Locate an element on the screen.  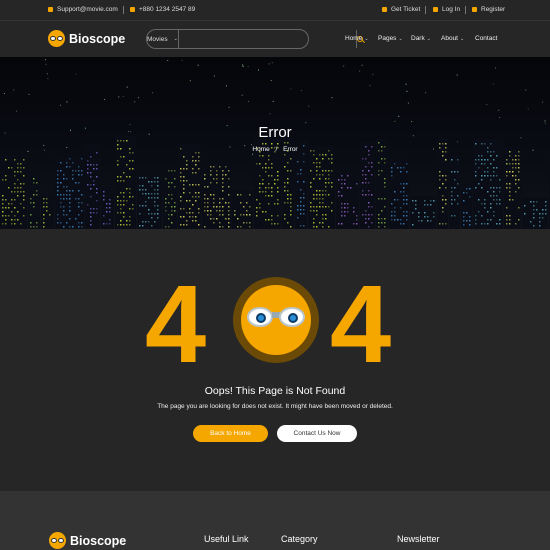
nav-home-label: Home is located at coordinates (354, 38).